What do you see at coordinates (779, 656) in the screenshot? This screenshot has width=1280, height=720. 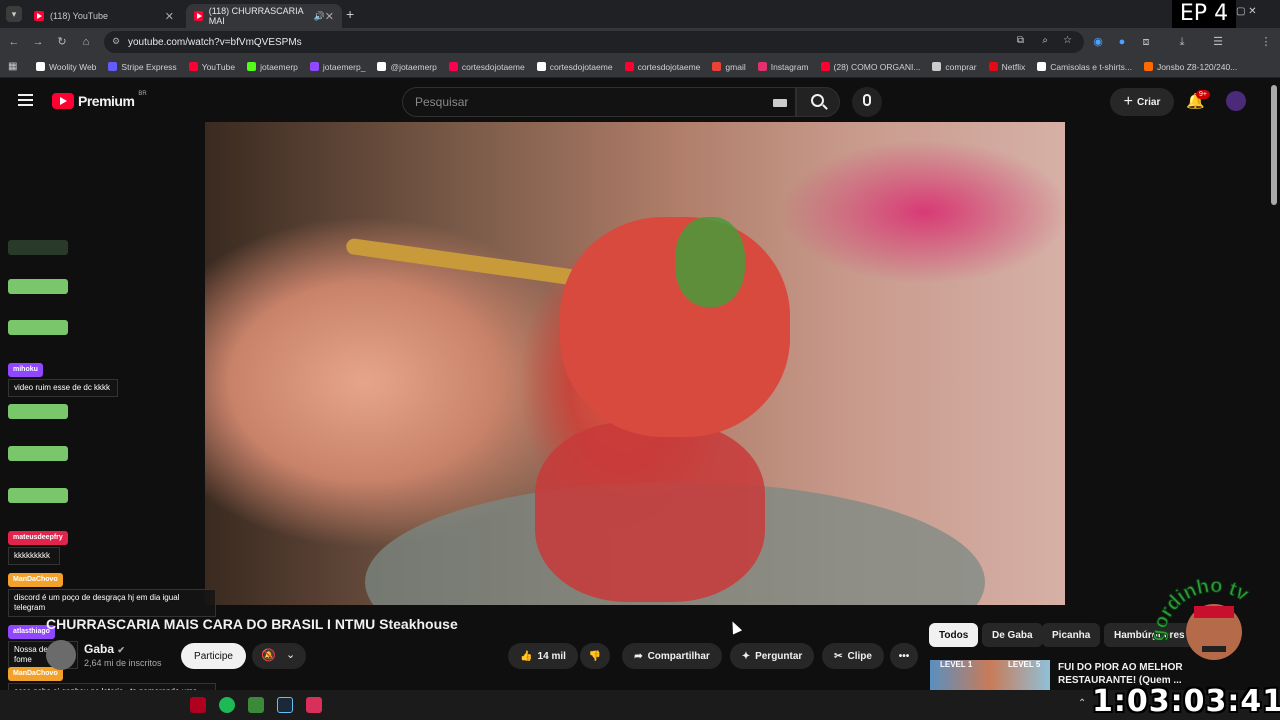 I see `ask-label: Perguntar` at bounding box center [779, 656].